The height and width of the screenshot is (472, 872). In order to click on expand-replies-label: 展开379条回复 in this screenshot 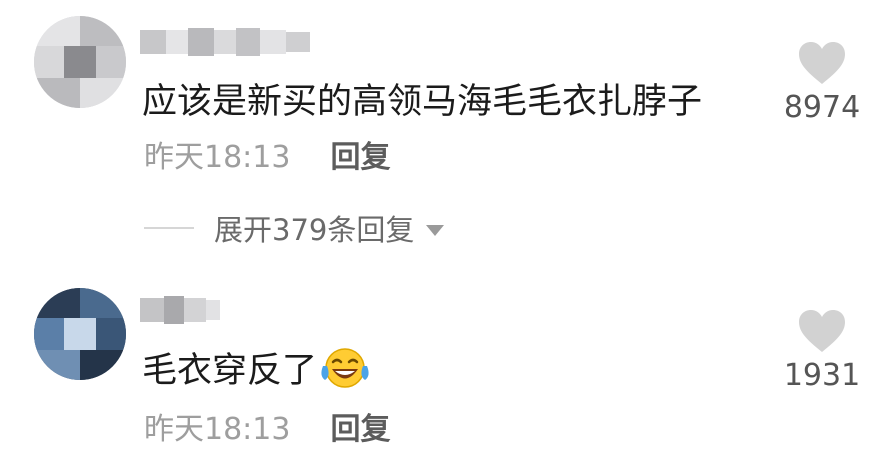, I will do `click(314, 230)`.